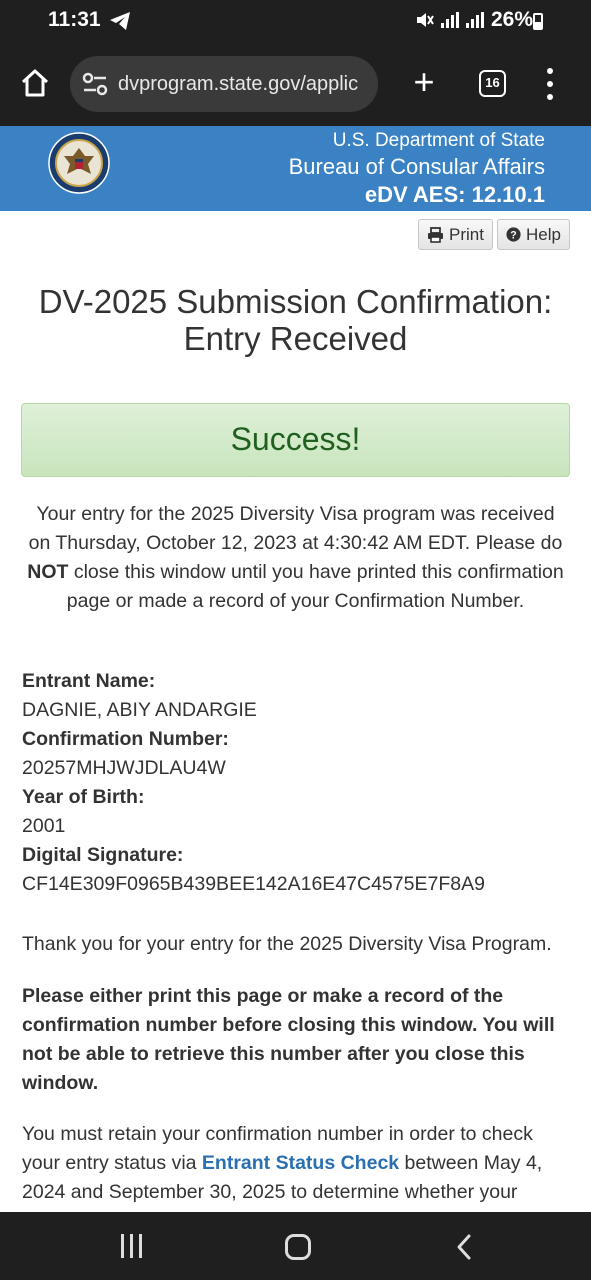 This screenshot has height=1280, width=591. What do you see at coordinates (425, 20) in the screenshot?
I see `mute-icon` at bounding box center [425, 20].